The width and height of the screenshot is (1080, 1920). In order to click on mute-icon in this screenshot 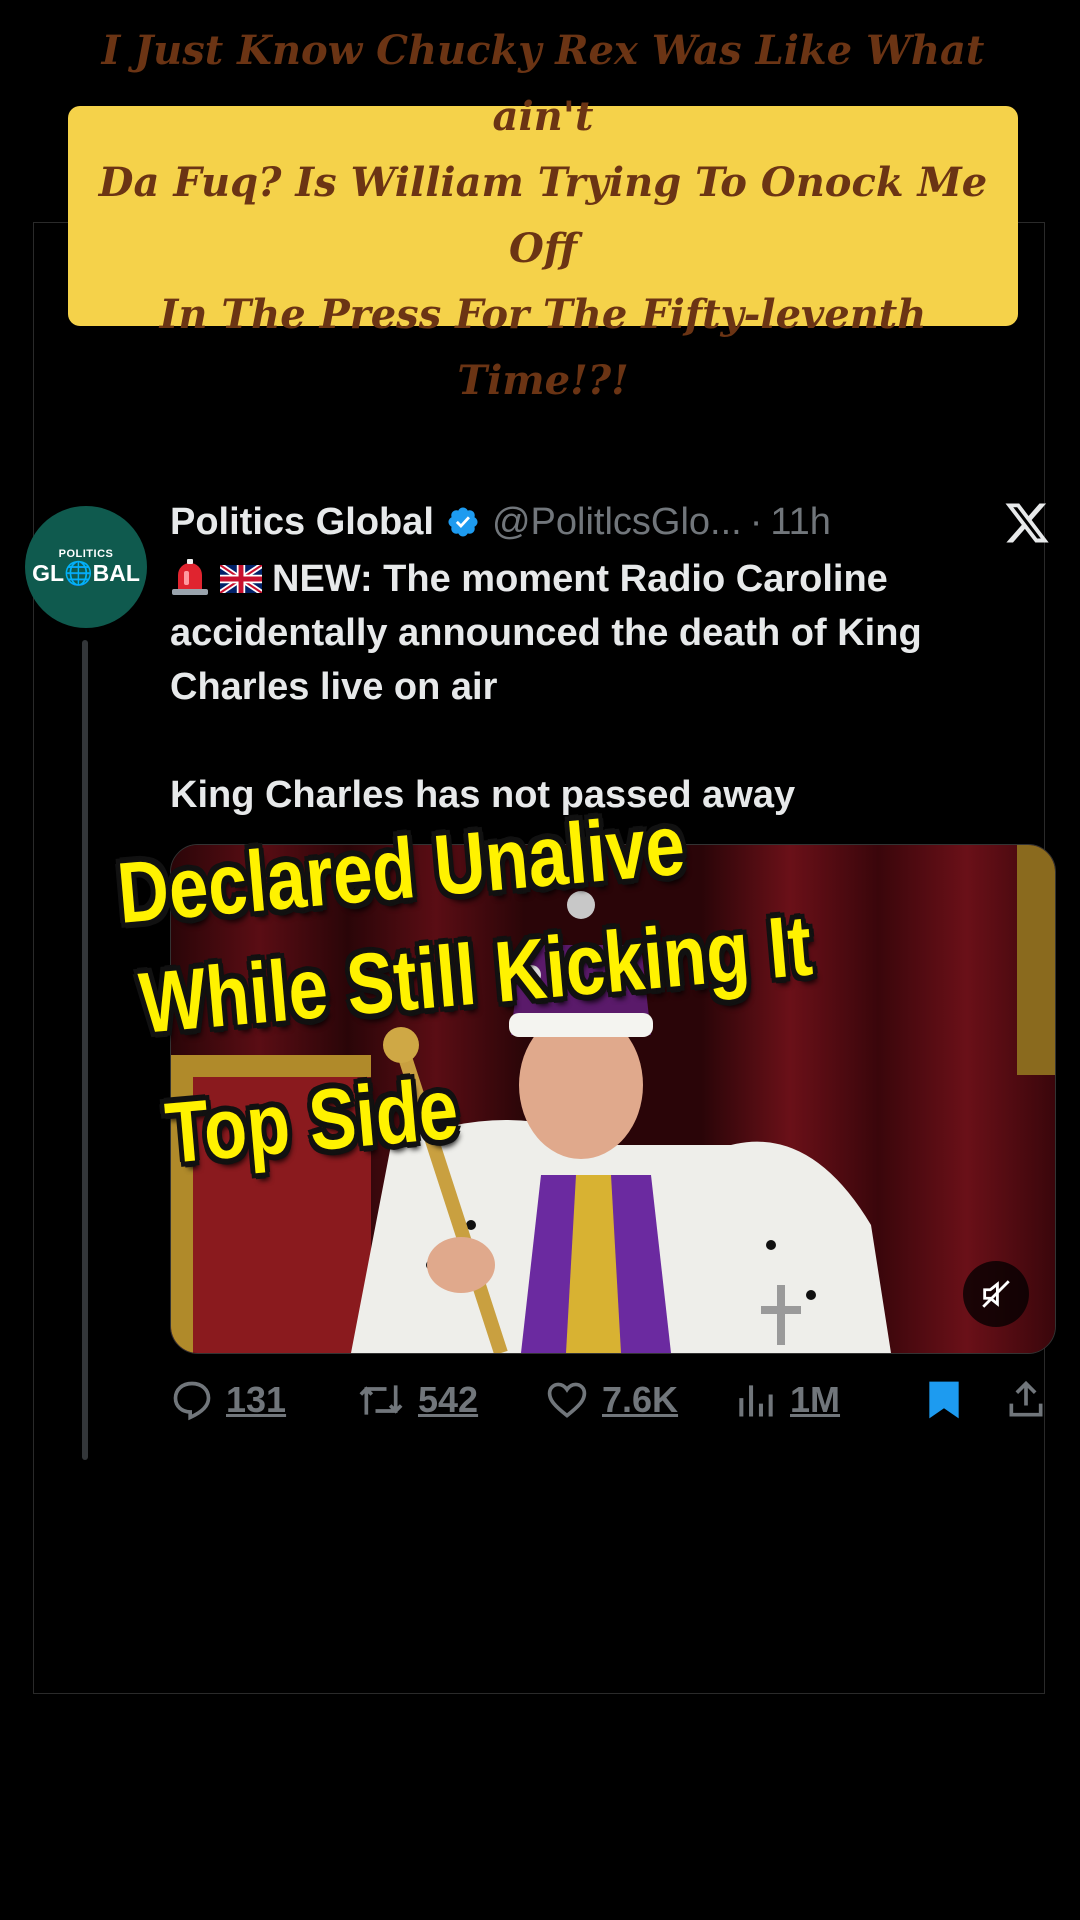, I will do `click(996, 1294)`.